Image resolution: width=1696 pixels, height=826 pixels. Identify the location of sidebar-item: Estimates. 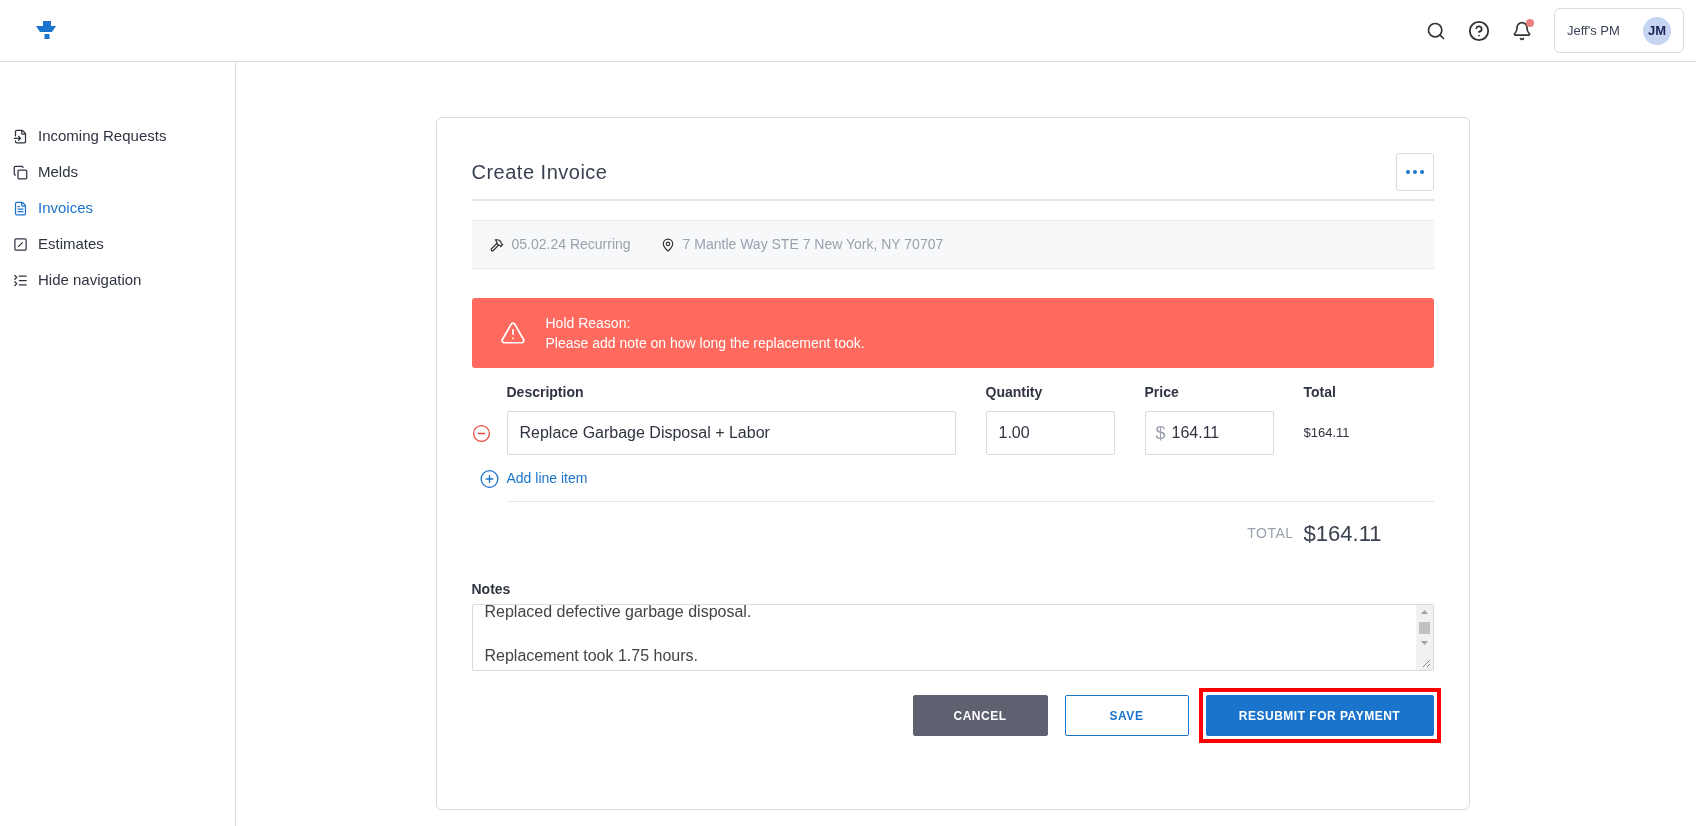
(117, 244).